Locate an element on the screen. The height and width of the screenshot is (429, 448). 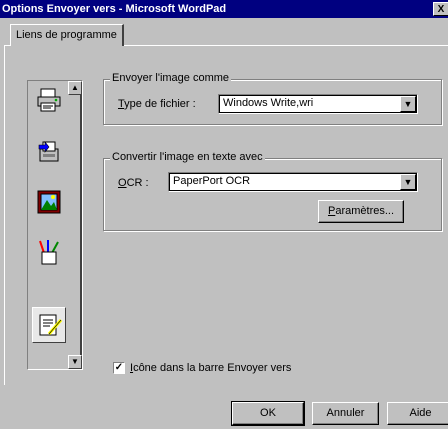
filetype-label: Type de fichier : is located at coordinates (157, 104).